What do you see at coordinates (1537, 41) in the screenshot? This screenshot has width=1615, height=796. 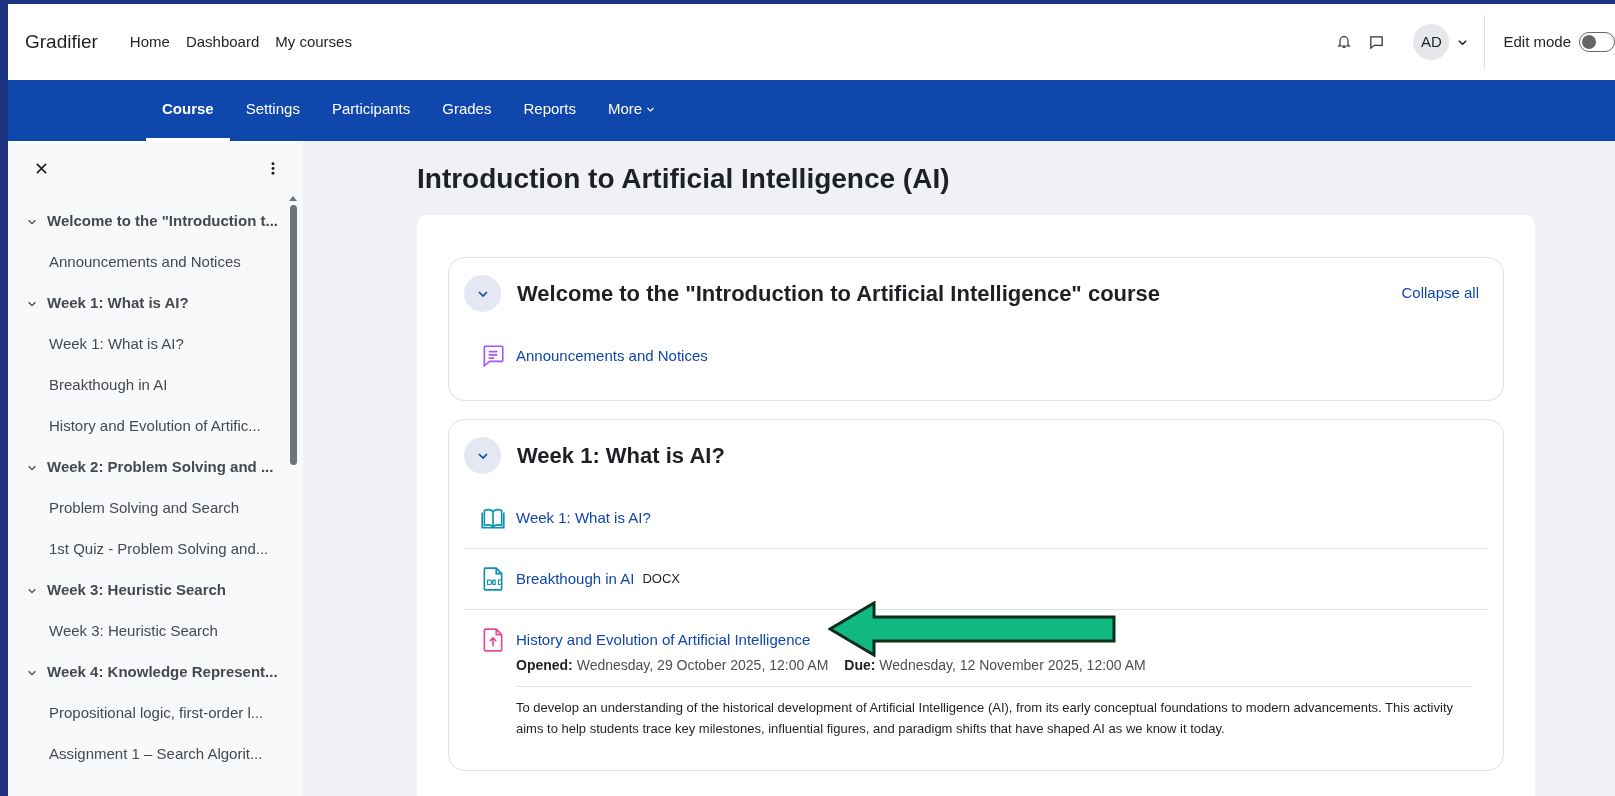 I see `edit-mode-label: Edit mode` at bounding box center [1537, 41].